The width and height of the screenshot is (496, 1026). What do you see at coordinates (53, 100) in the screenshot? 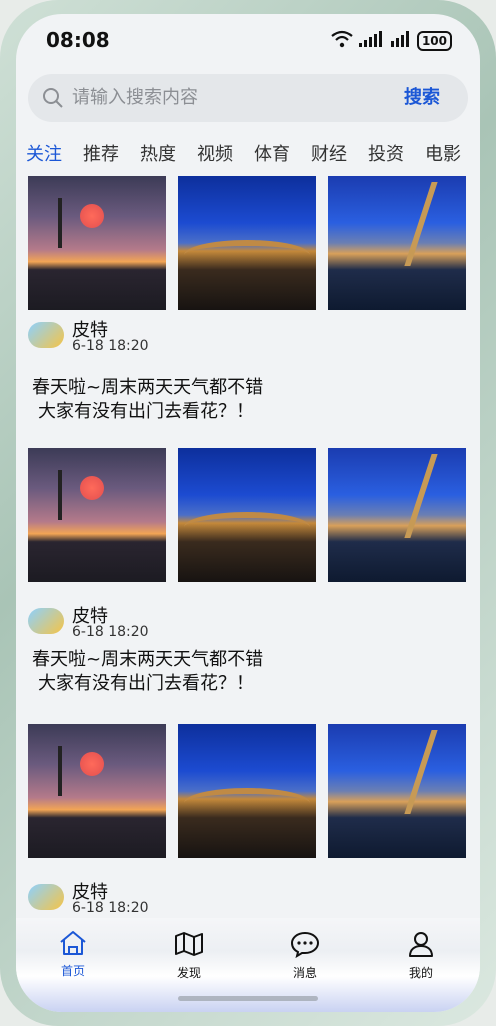
I see `search-icon` at bounding box center [53, 100].